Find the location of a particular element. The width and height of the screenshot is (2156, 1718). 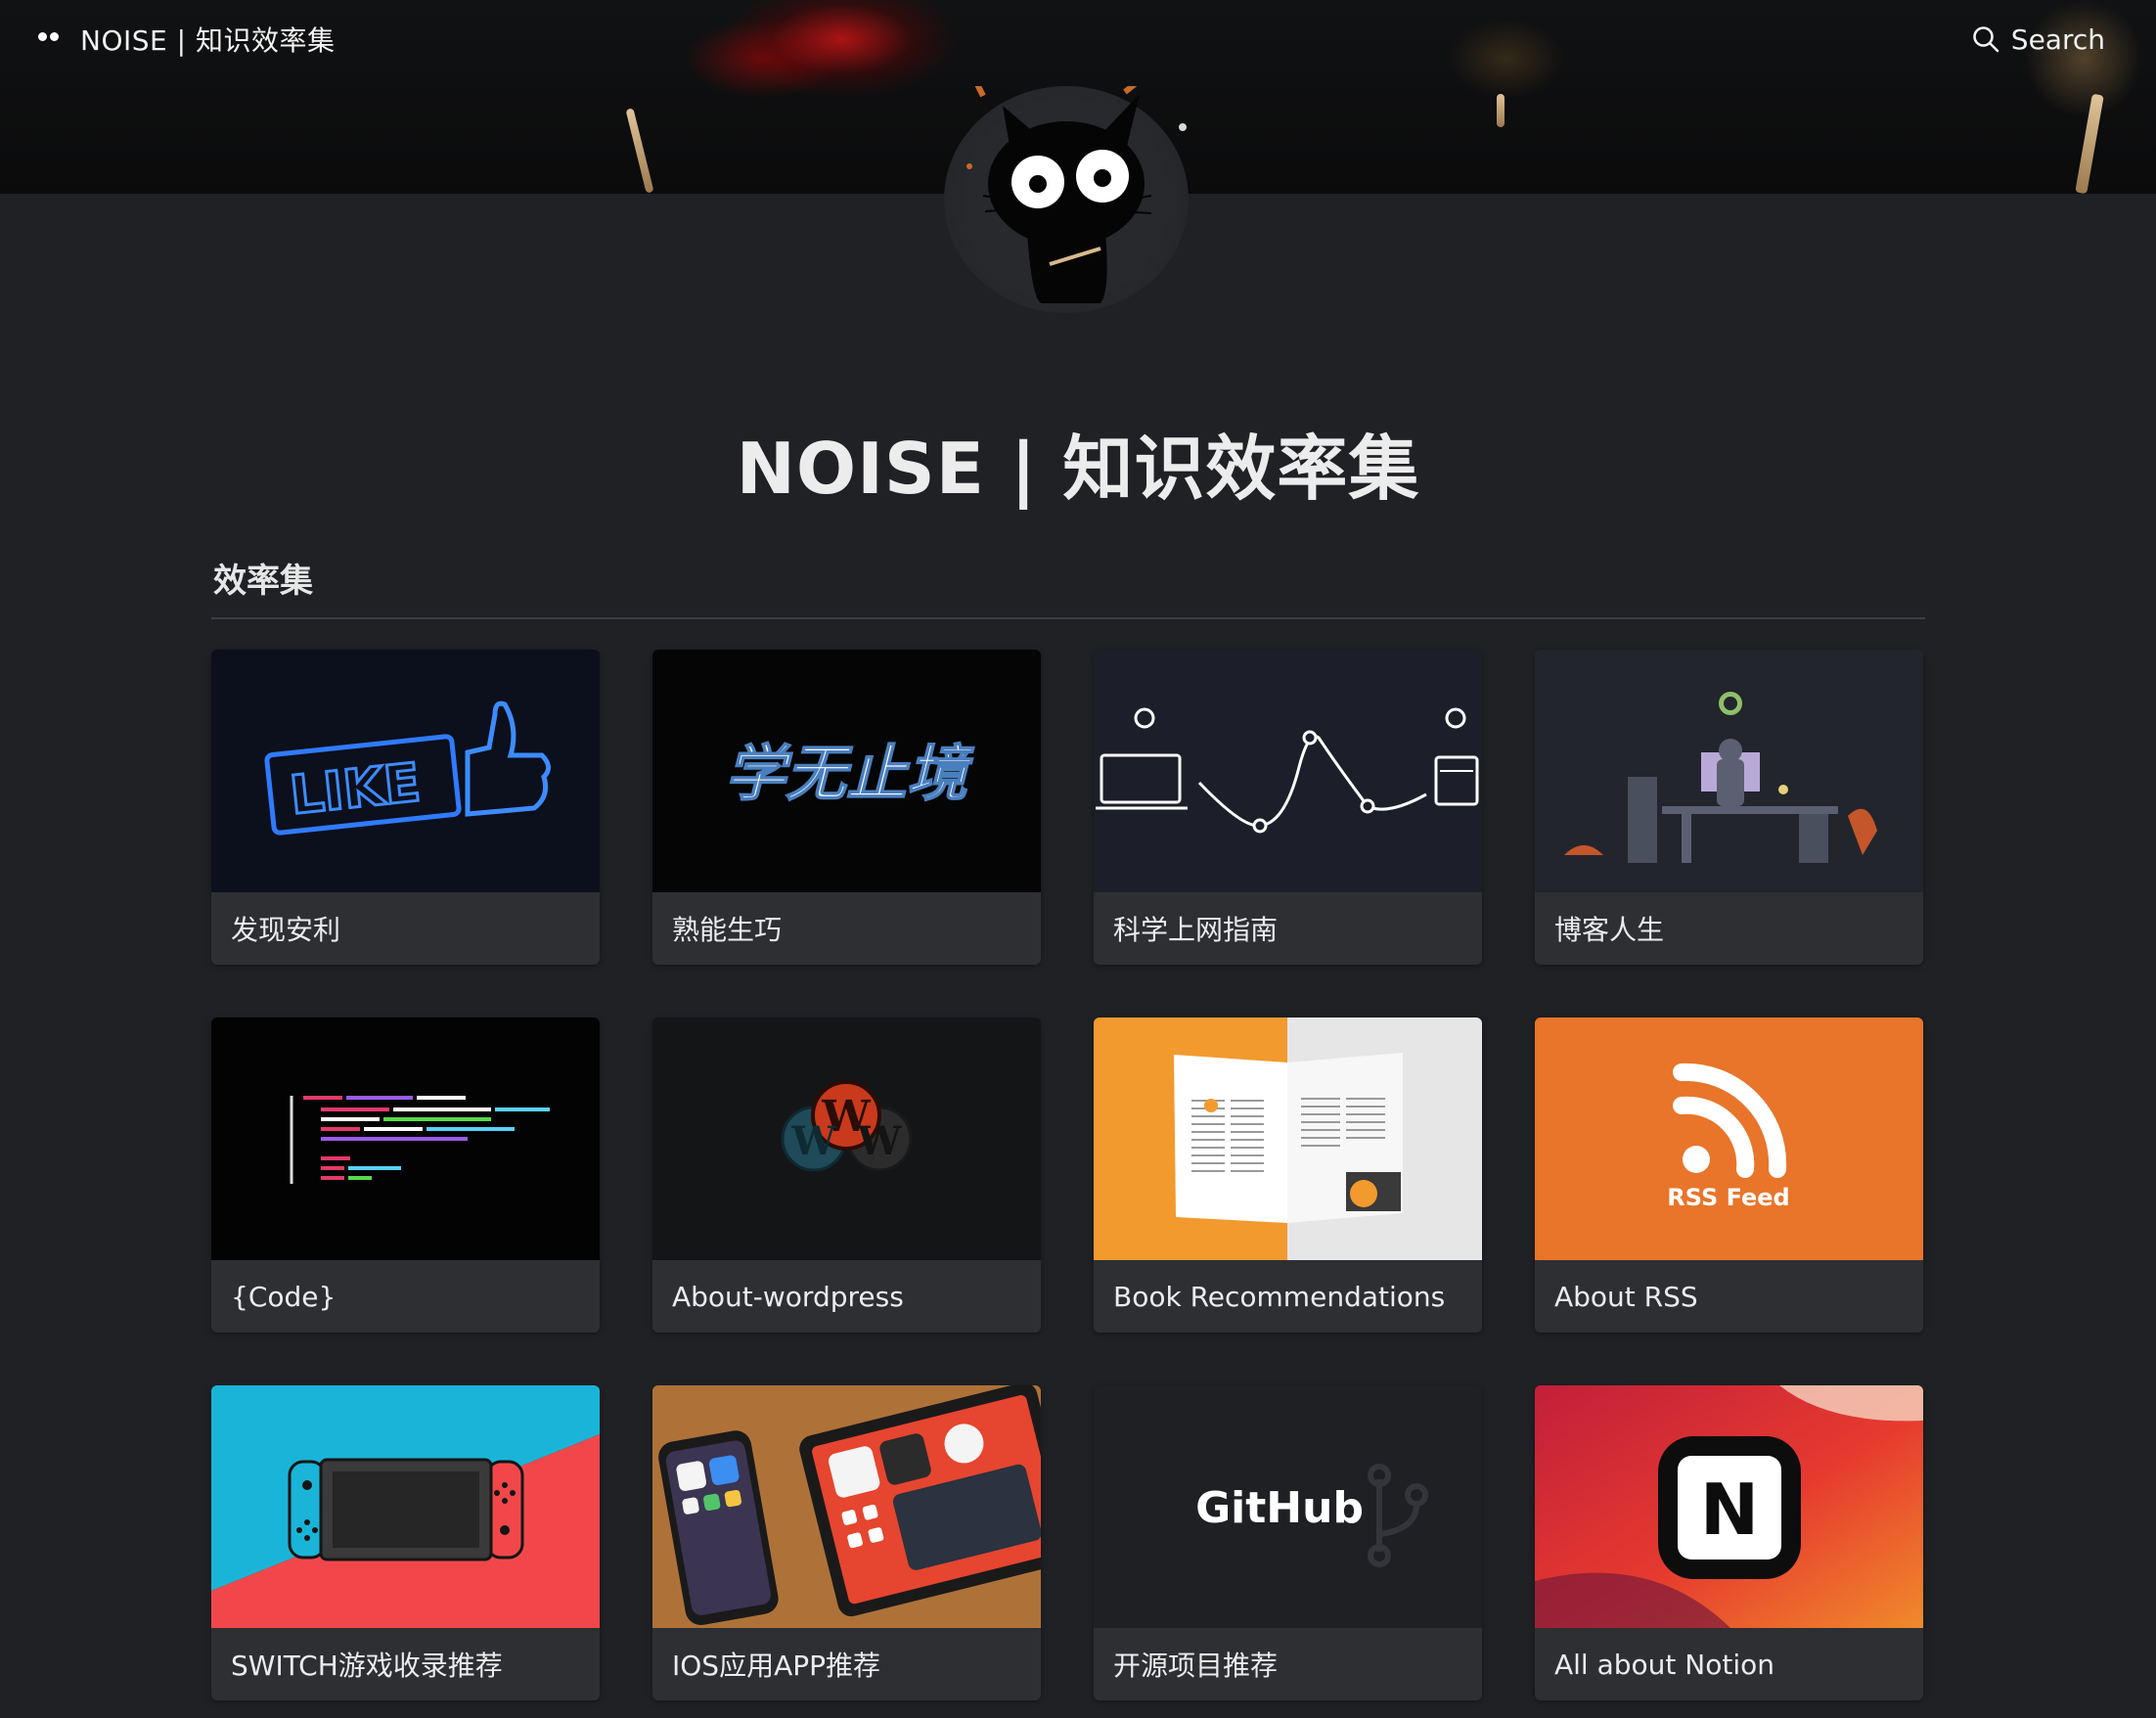

cat-logo-icon is located at coordinates (49, 39).